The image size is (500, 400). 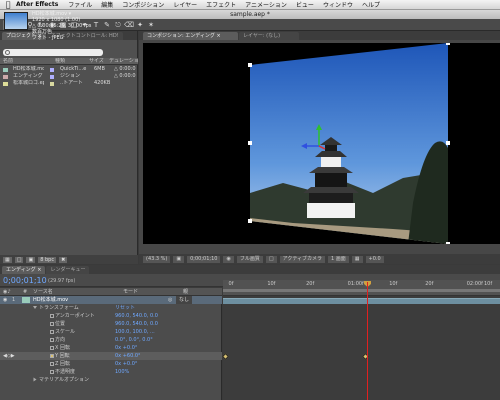 I want to click on col-parent: 親, so click(x=195, y=291).